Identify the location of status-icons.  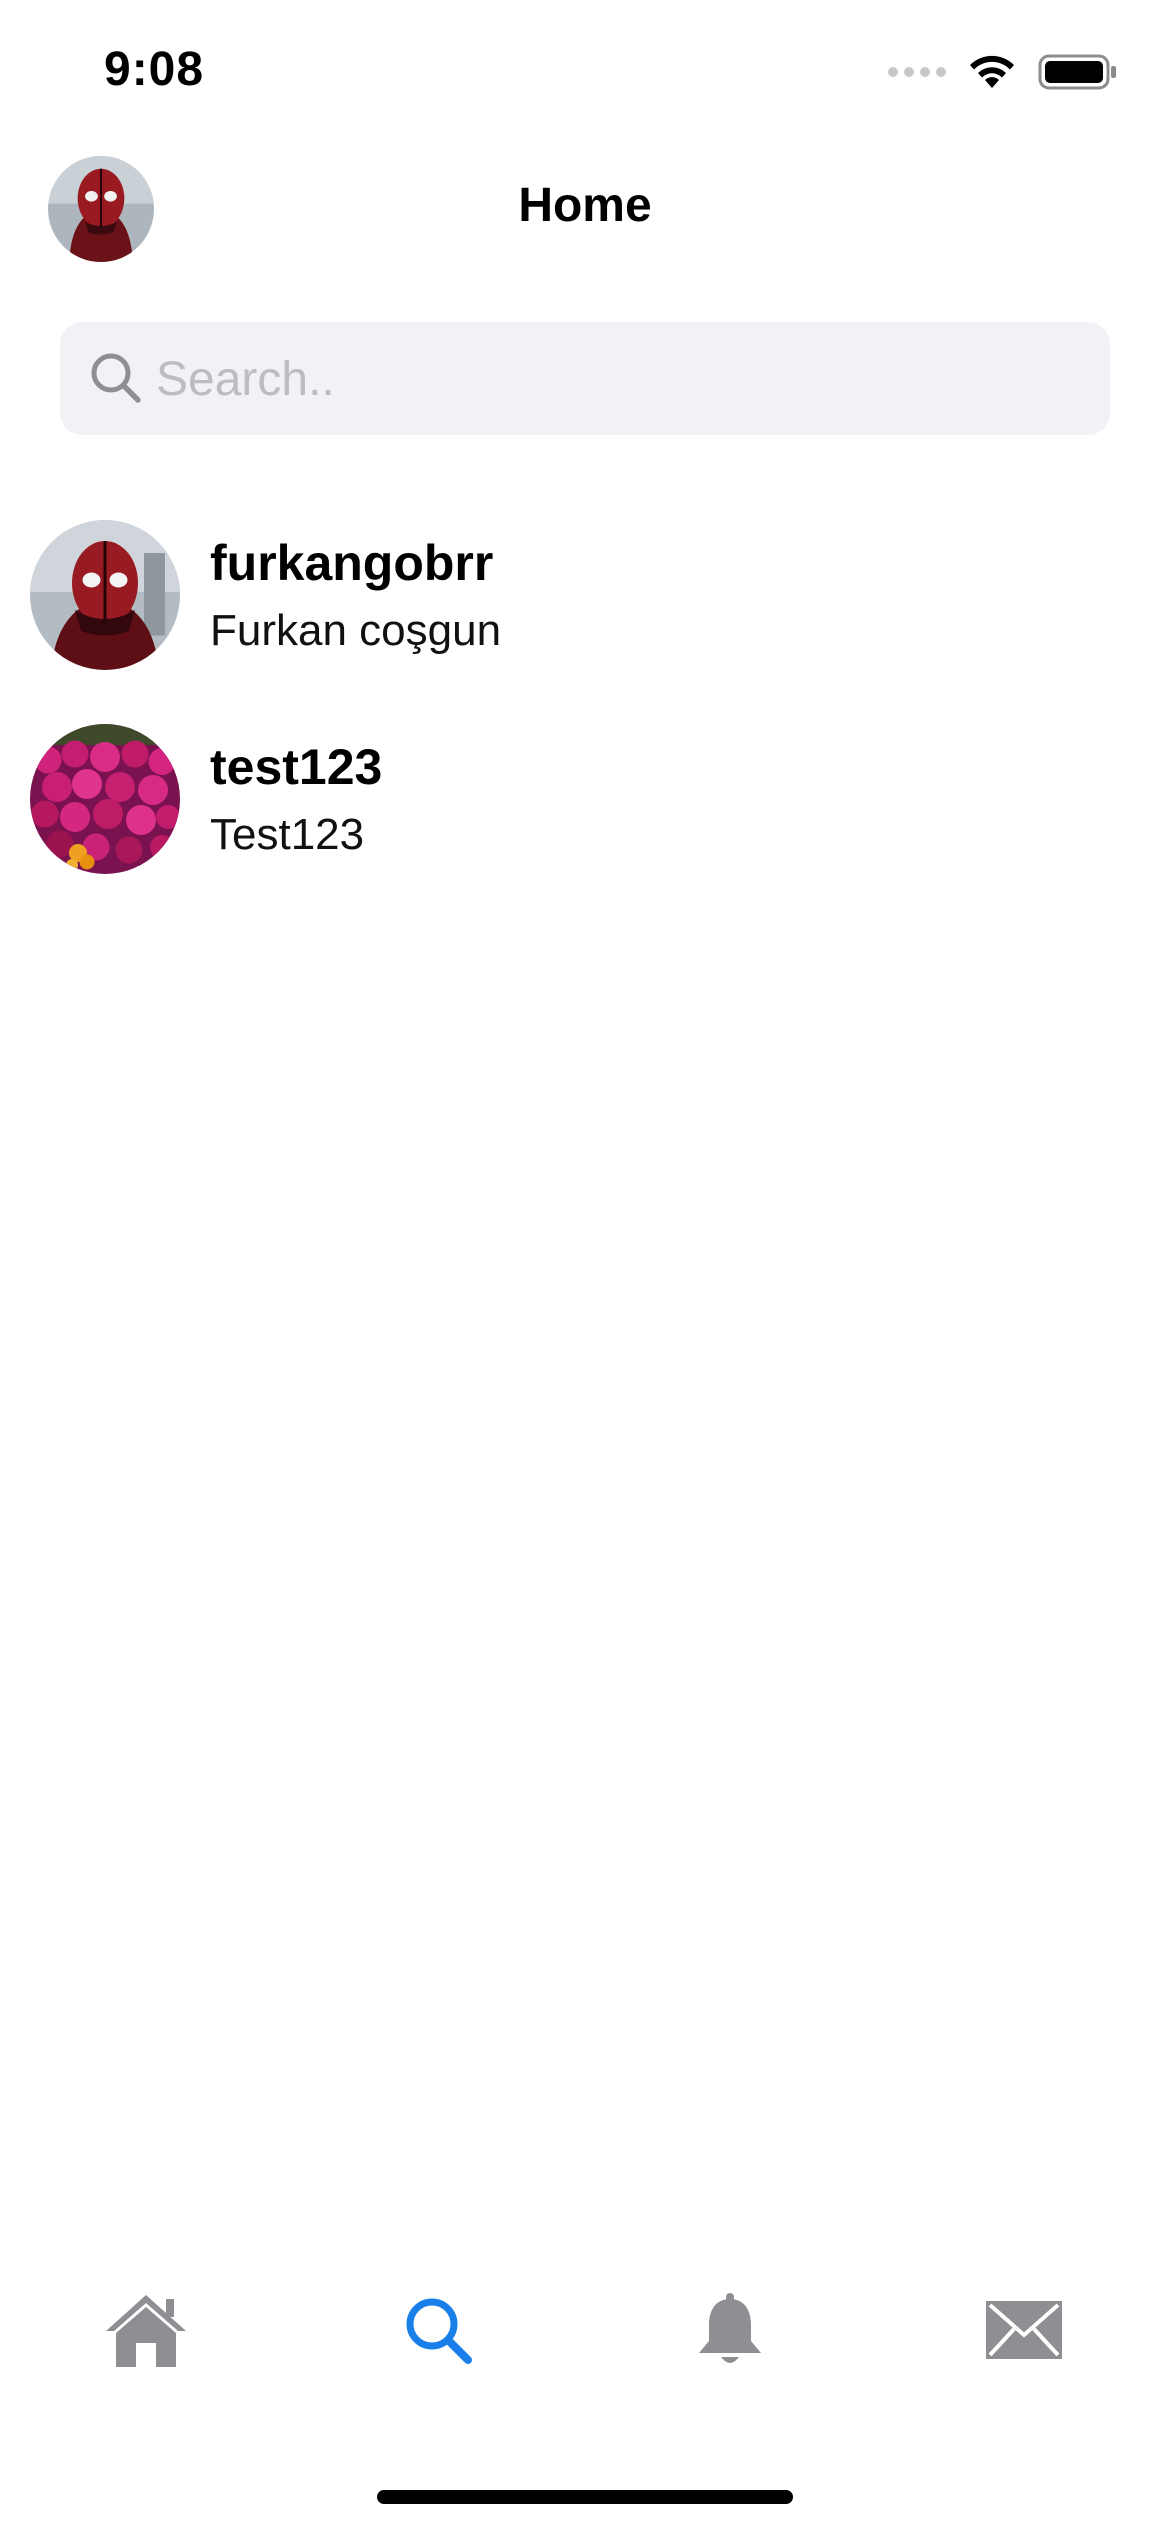
(1003, 72).